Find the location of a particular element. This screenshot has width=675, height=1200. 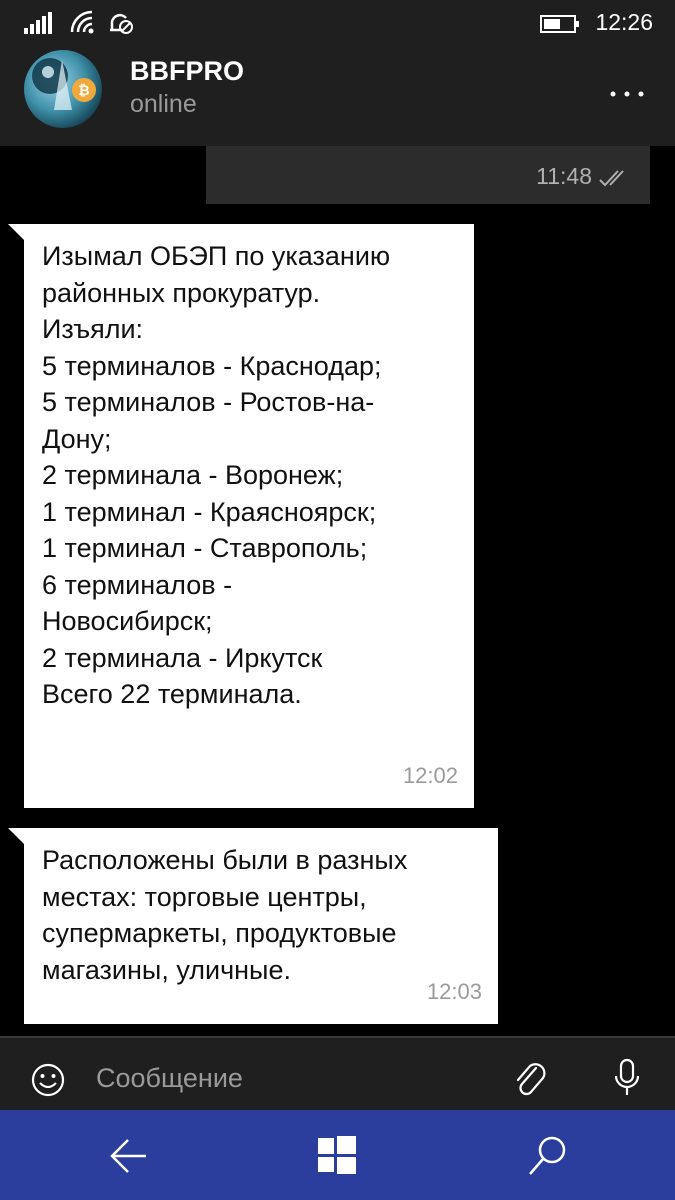

back-arrow-icon is located at coordinates (128, 1156).